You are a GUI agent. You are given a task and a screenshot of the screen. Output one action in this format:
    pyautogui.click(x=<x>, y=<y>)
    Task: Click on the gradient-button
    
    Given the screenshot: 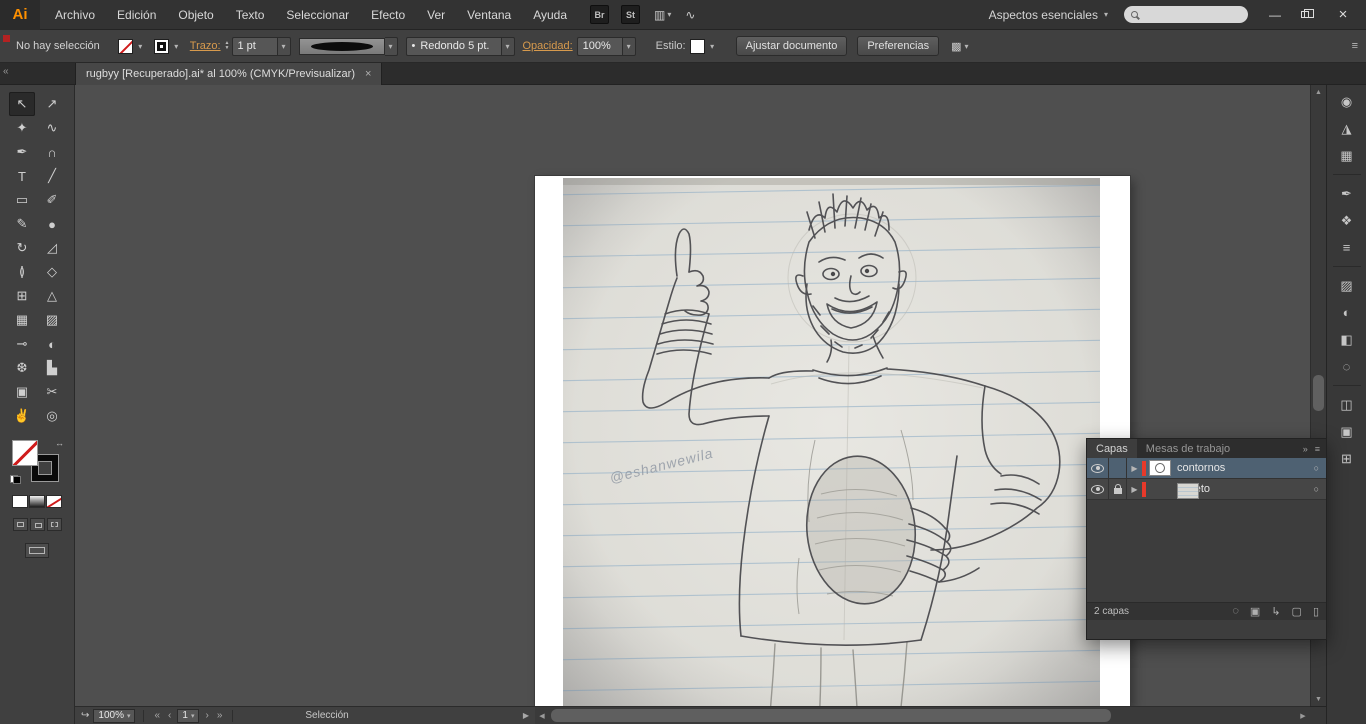 What is the action you would take?
    pyautogui.click(x=37, y=501)
    